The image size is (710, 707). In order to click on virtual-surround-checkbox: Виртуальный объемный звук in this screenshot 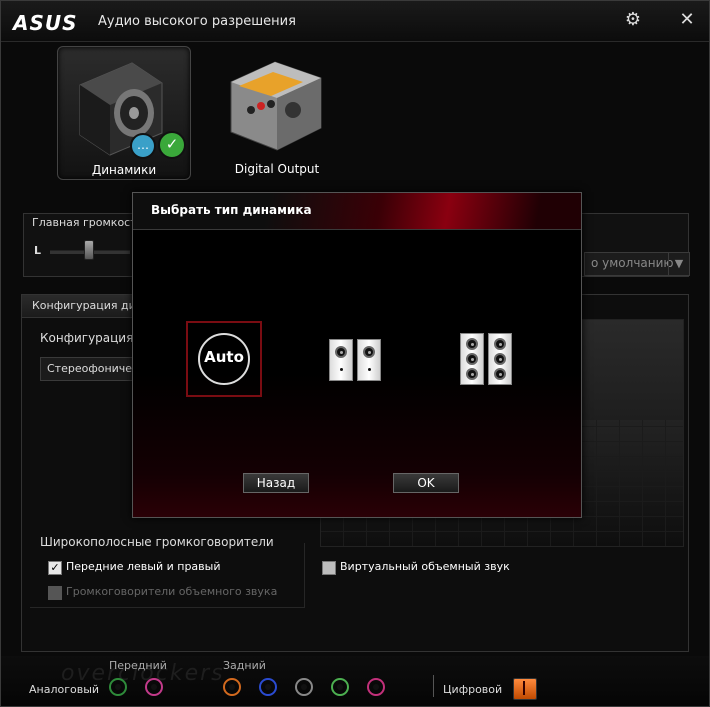, I will do `click(422, 568)`.